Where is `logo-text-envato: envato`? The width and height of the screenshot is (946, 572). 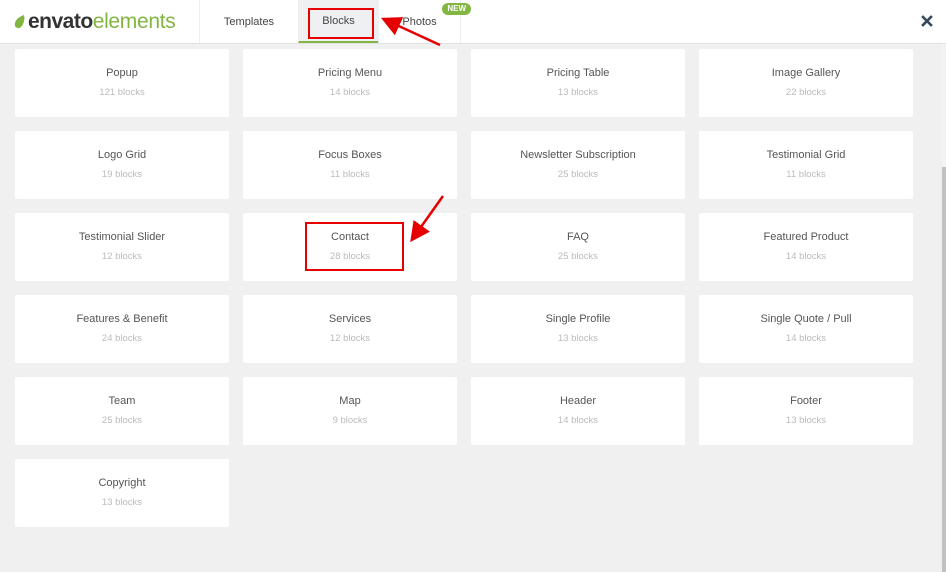
logo-text-envato: envato is located at coordinates (60, 21).